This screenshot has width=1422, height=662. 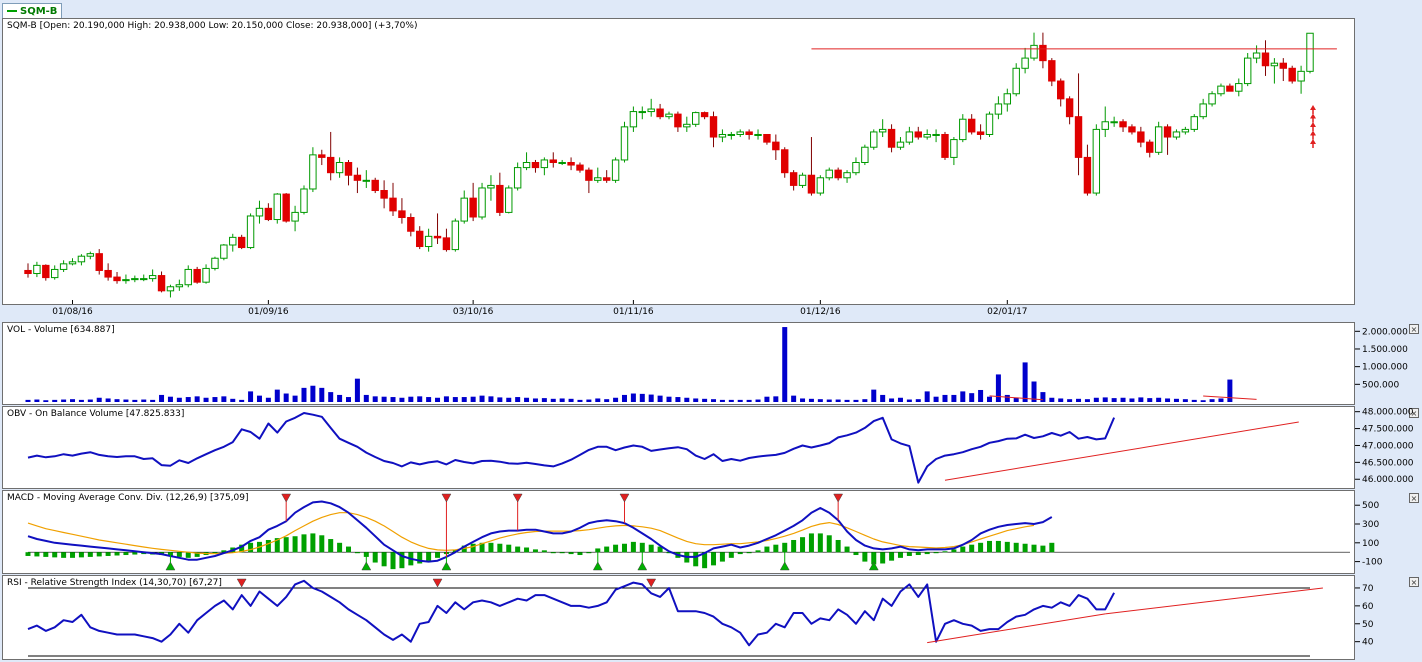 I want to click on volume-y-tick-label: 1.000.000, so click(x=1385, y=368).